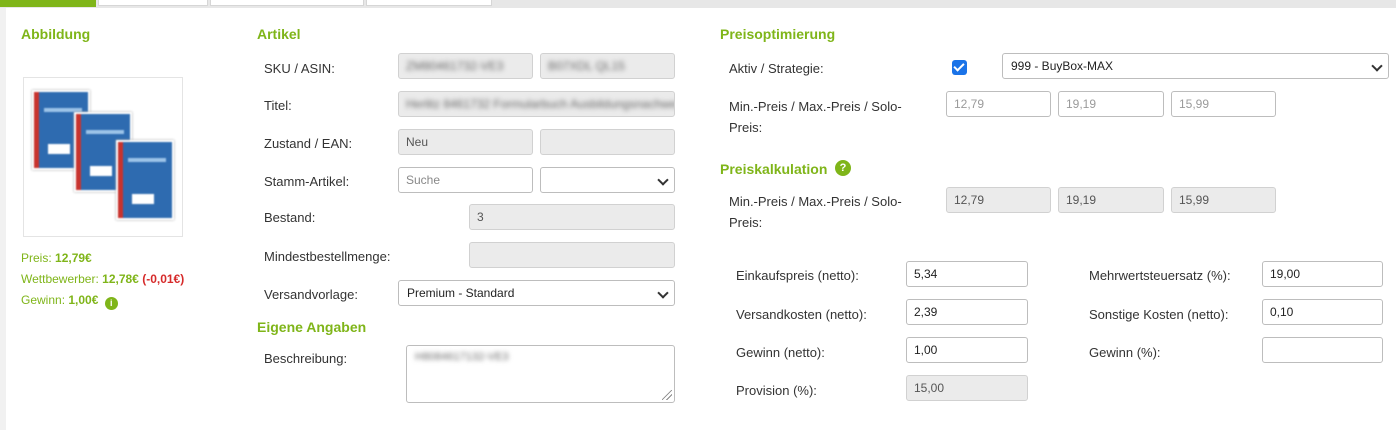 This screenshot has width=1396, height=430. What do you see at coordinates (967, 388) in the screenshot?
I see `commission-field: 15,00` at bounding box center [967, 388].